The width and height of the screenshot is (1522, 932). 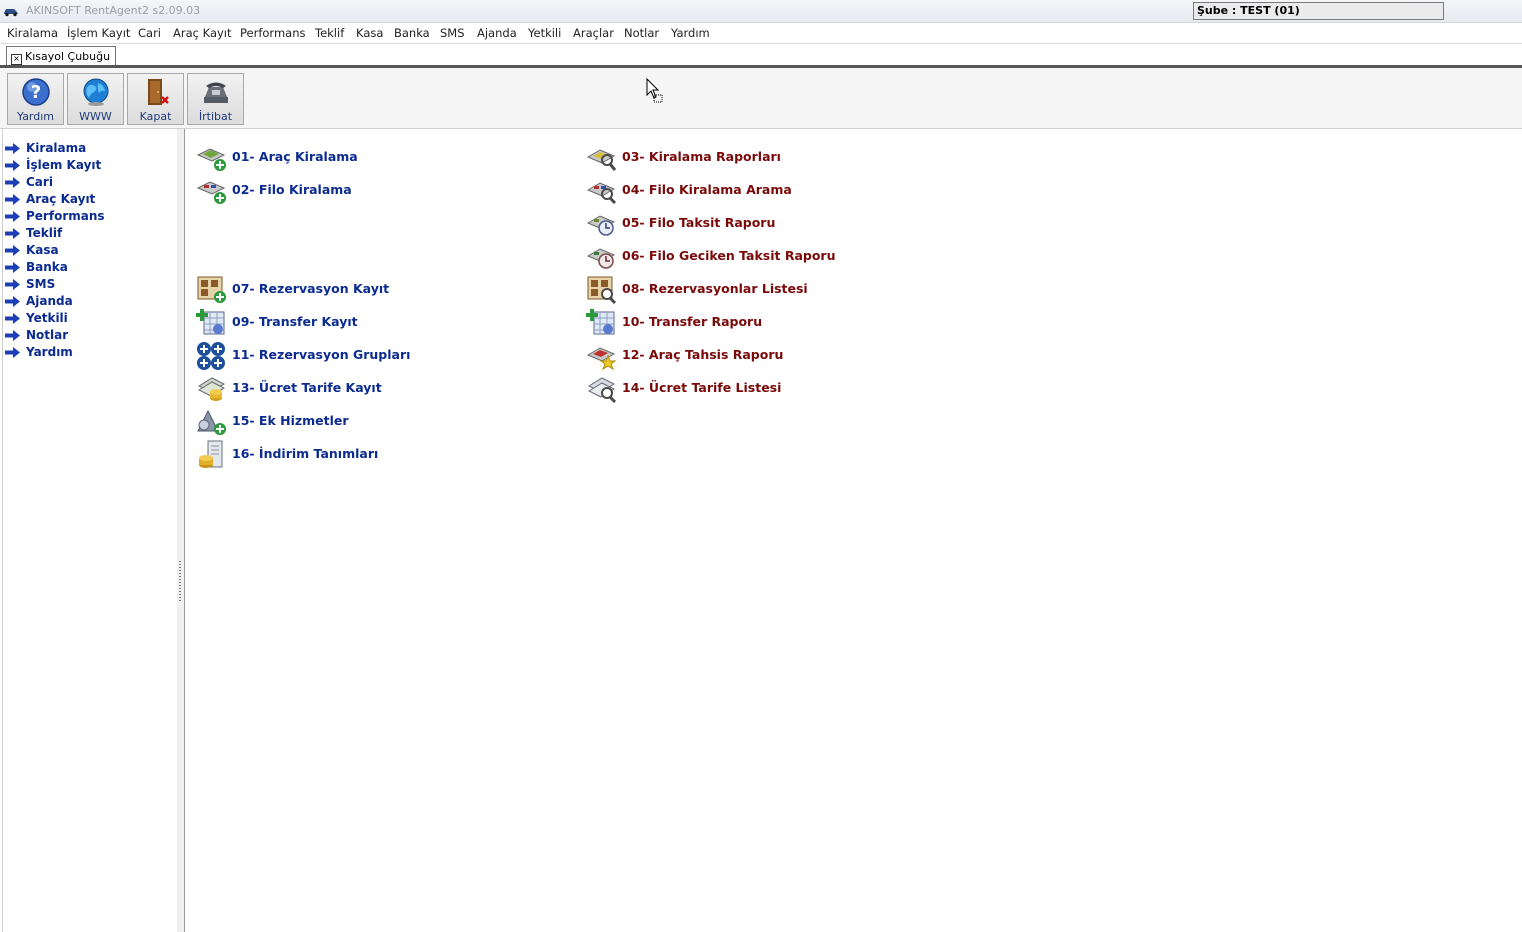 I want to click on help-icon: ?, so click(x=36, y=92).